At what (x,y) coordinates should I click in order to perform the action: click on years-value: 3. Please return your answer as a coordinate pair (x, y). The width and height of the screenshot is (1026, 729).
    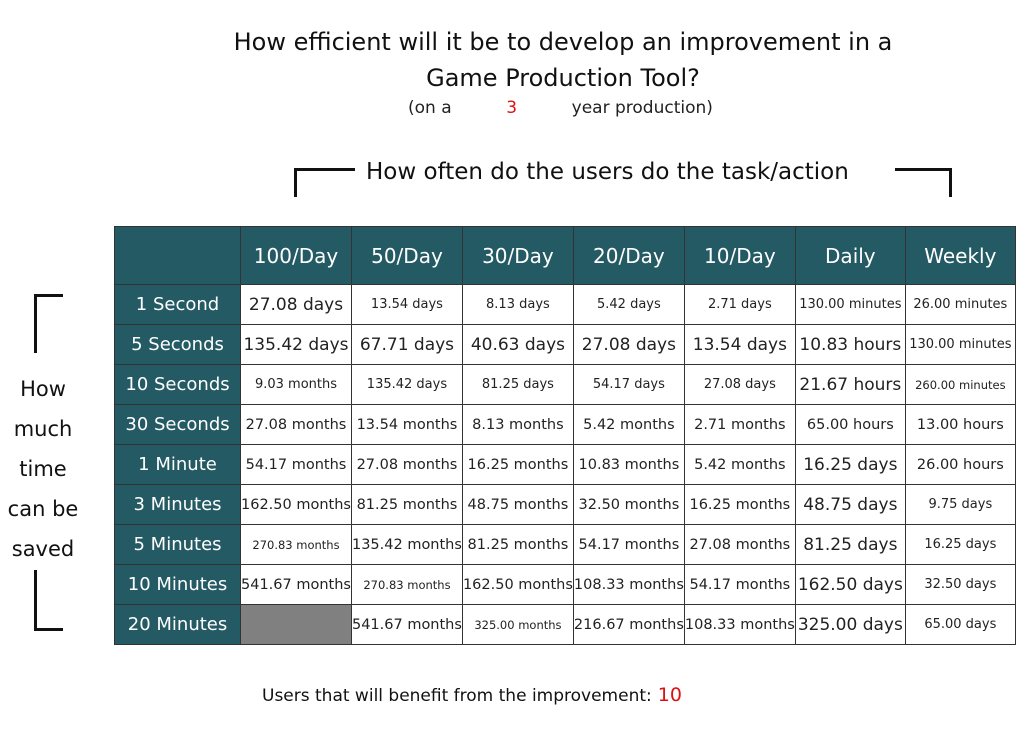
    Looking at the image, I should click on (512, 108).